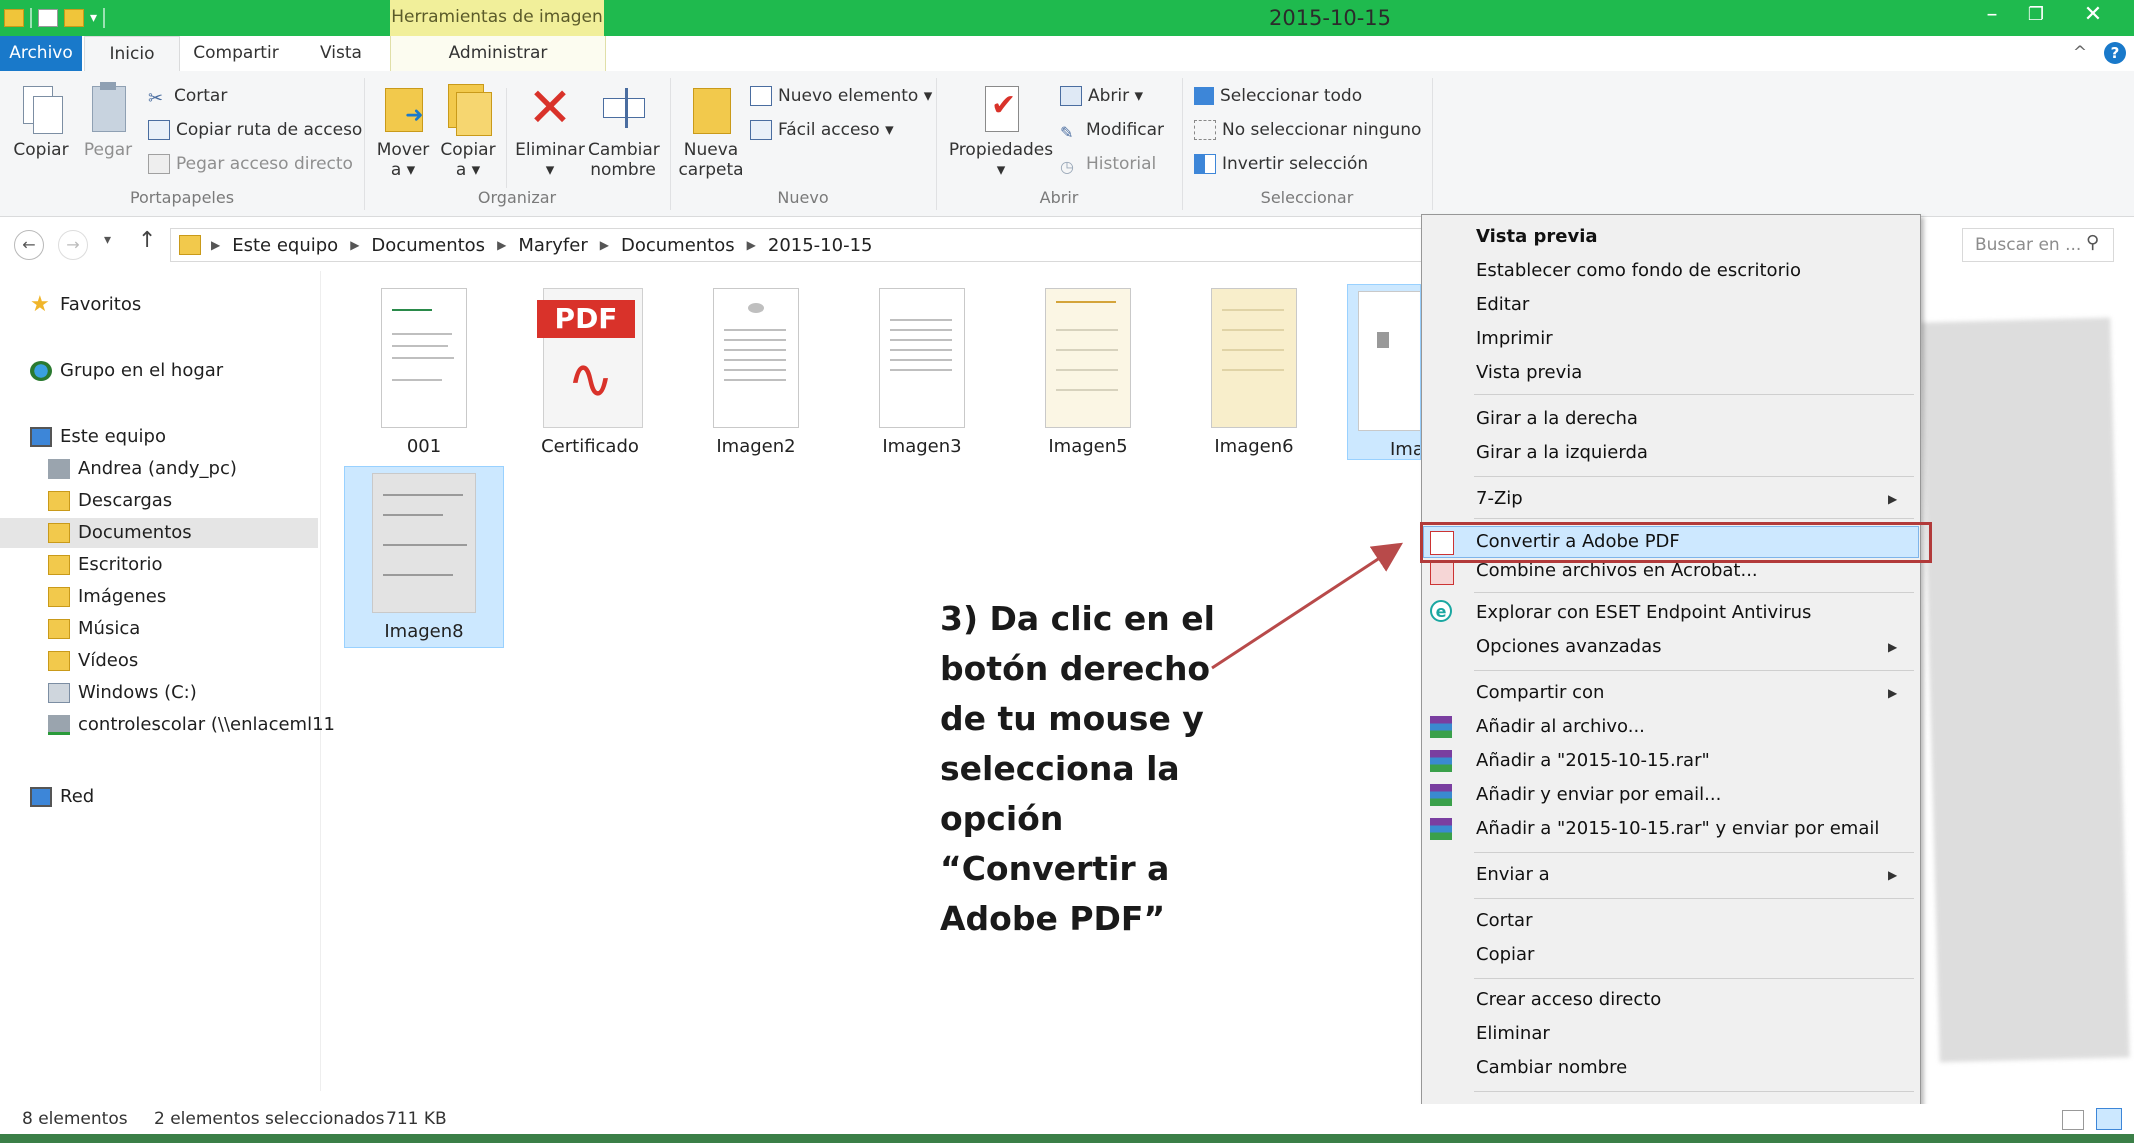 Image resolution: width=2134 pixels, height=1143 pixels. Describe the element at coordinates (159, 130) in the screenshot. I see `copy-path-icon` at that location.